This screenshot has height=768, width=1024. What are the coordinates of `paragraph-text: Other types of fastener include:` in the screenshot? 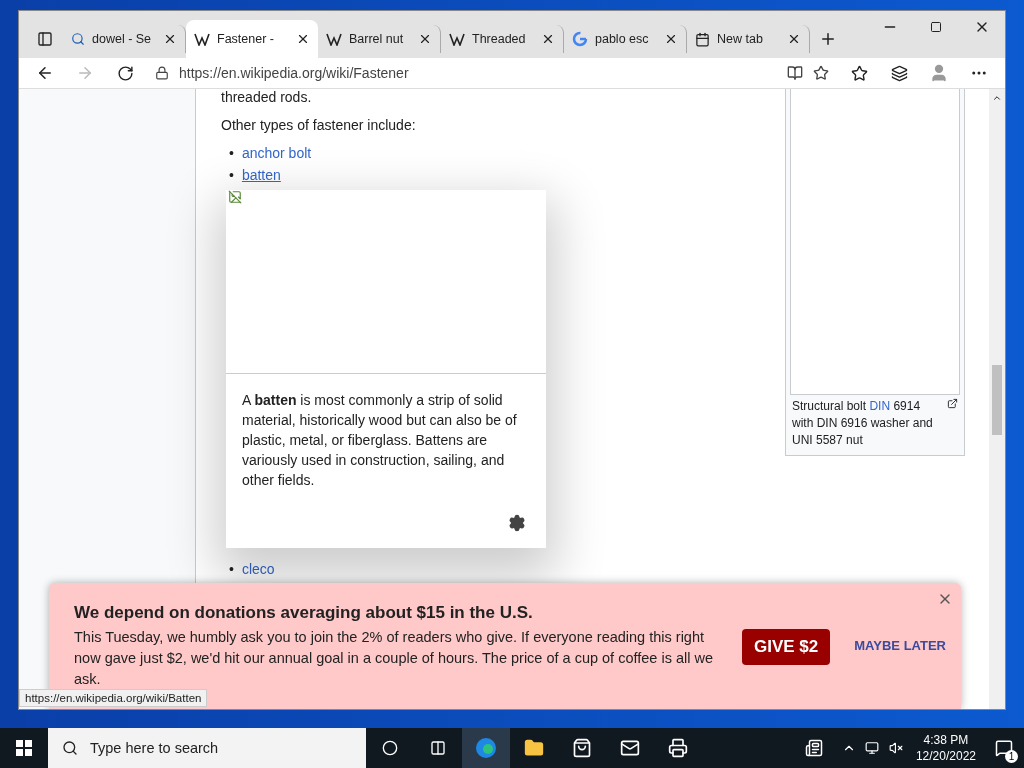 It's located at (319, 125).